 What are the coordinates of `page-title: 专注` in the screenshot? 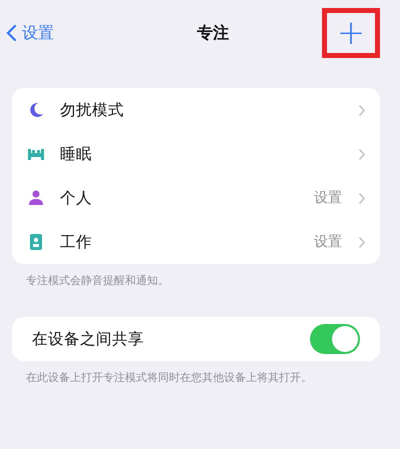 It's located at (213, 33).